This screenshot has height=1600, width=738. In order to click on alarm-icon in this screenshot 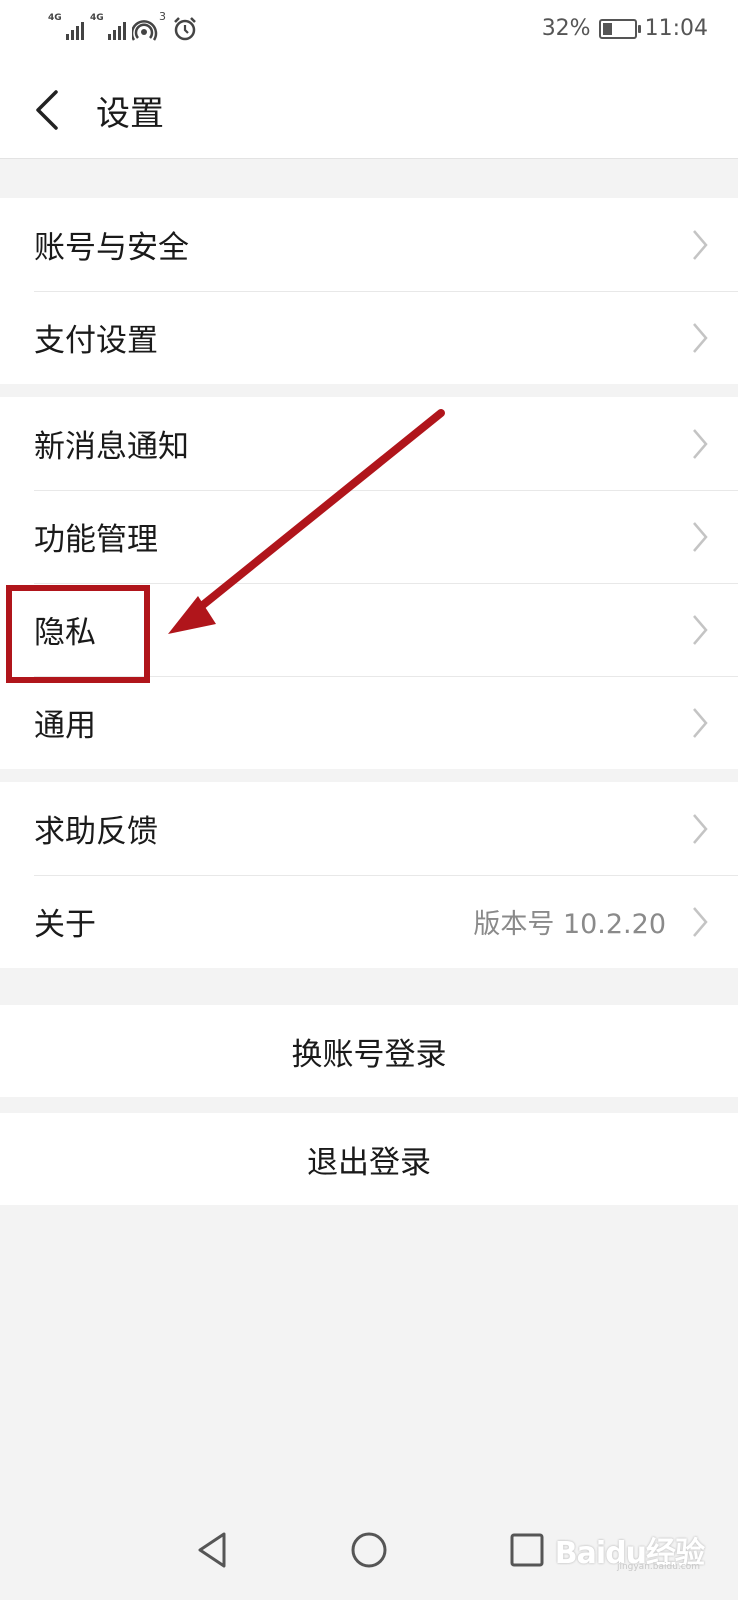, I will do `click(185, 29)`.